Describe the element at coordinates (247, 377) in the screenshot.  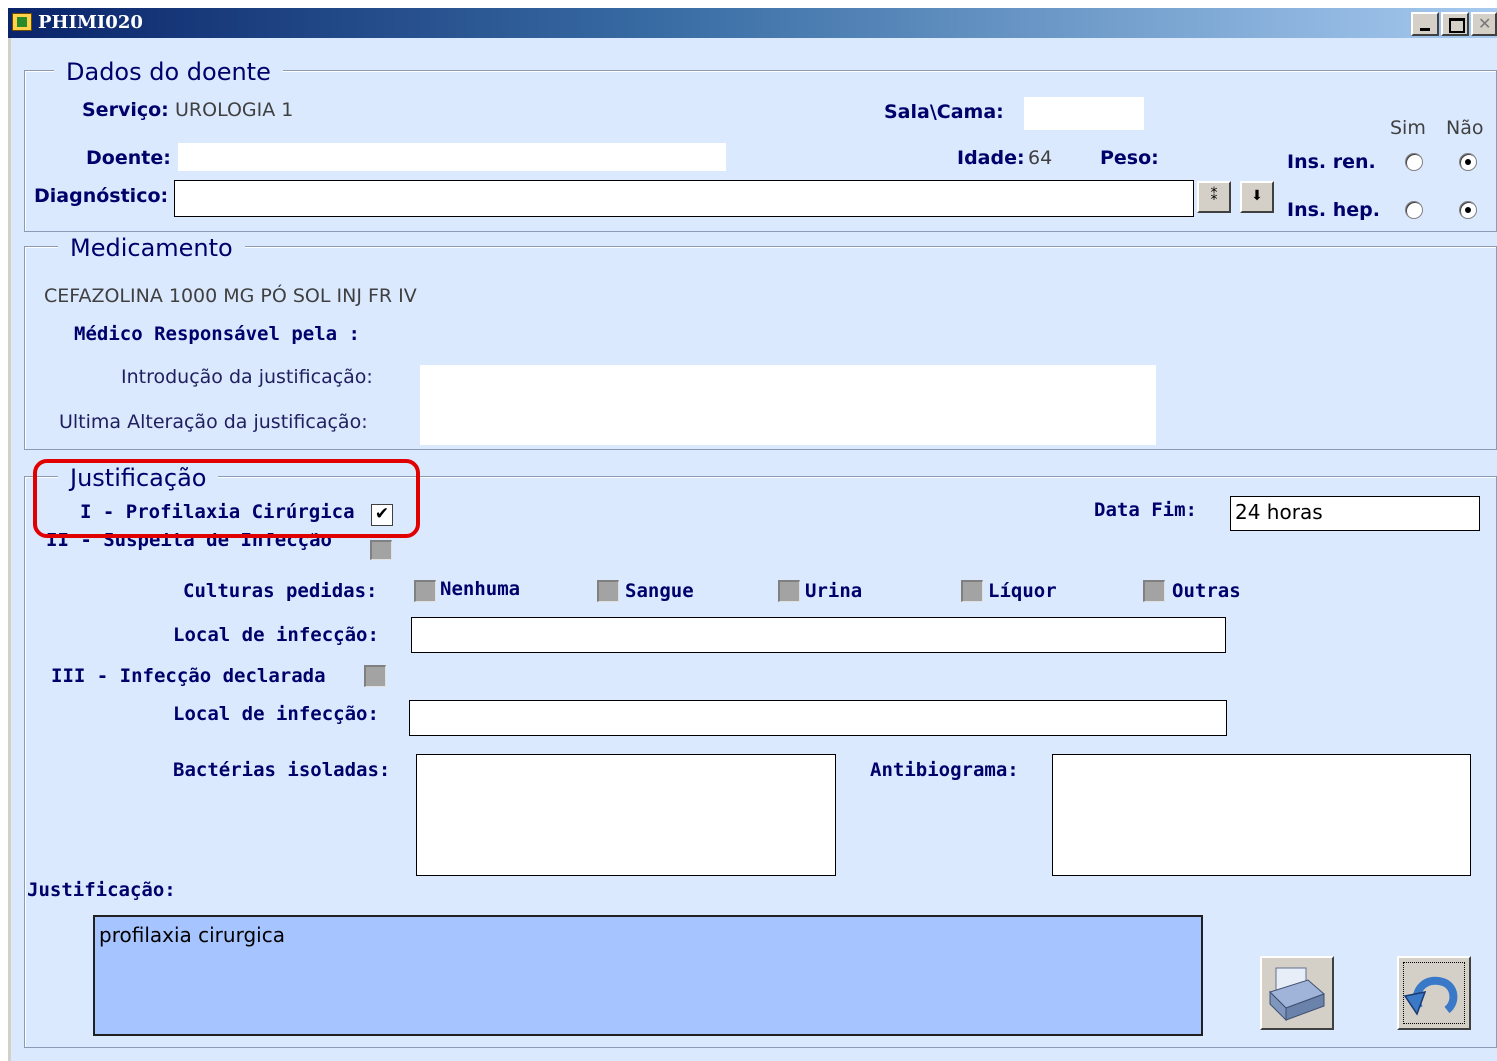
I see `introducao-label: Introdução da justificação:` at that location.